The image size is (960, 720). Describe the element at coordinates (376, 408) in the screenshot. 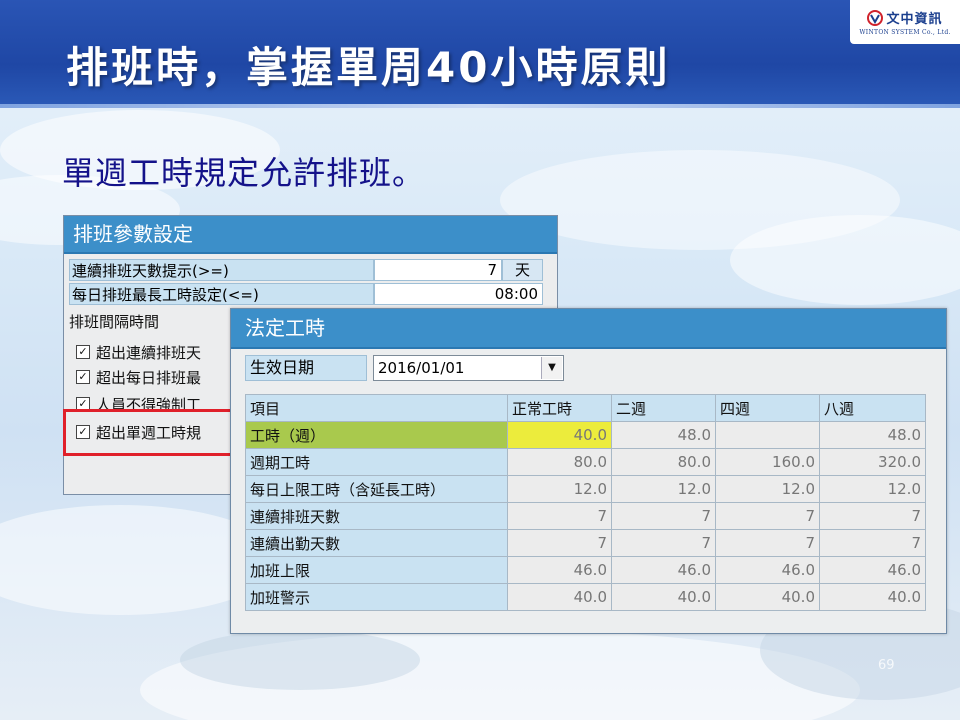

I see `column-header: 項目` at that location.